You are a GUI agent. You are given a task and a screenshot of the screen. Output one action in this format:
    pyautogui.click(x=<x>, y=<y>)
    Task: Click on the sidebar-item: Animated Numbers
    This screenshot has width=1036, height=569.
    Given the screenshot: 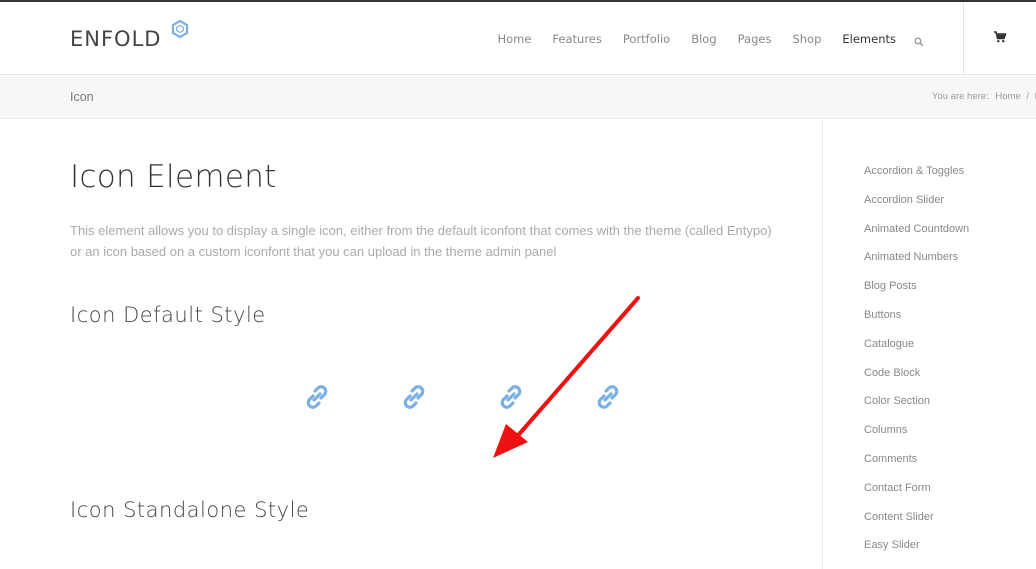 What is the action you would take?
    pyautogui.click(x=916, y=265)
    